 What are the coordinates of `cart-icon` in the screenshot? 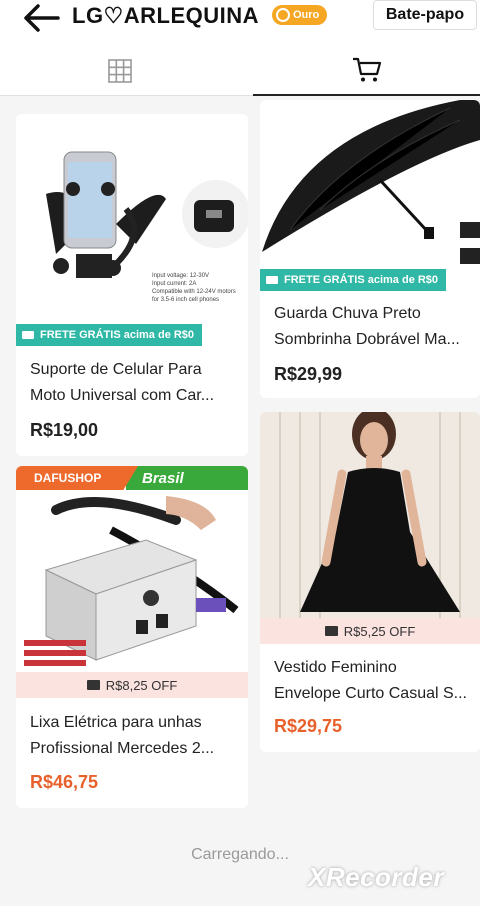 It's located at (366, 69).